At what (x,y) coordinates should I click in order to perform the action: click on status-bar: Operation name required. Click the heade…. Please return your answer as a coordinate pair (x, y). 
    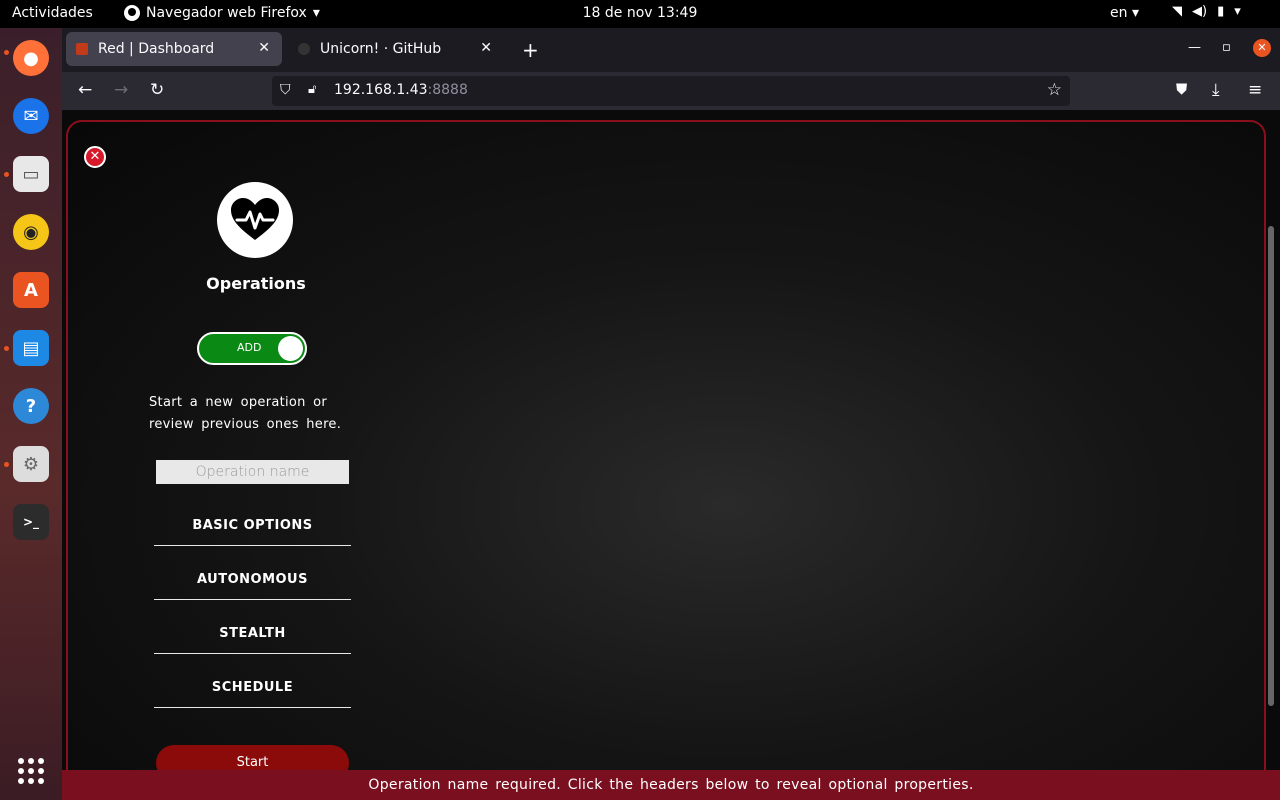
    Looking at the image, I should click on (671, 785).